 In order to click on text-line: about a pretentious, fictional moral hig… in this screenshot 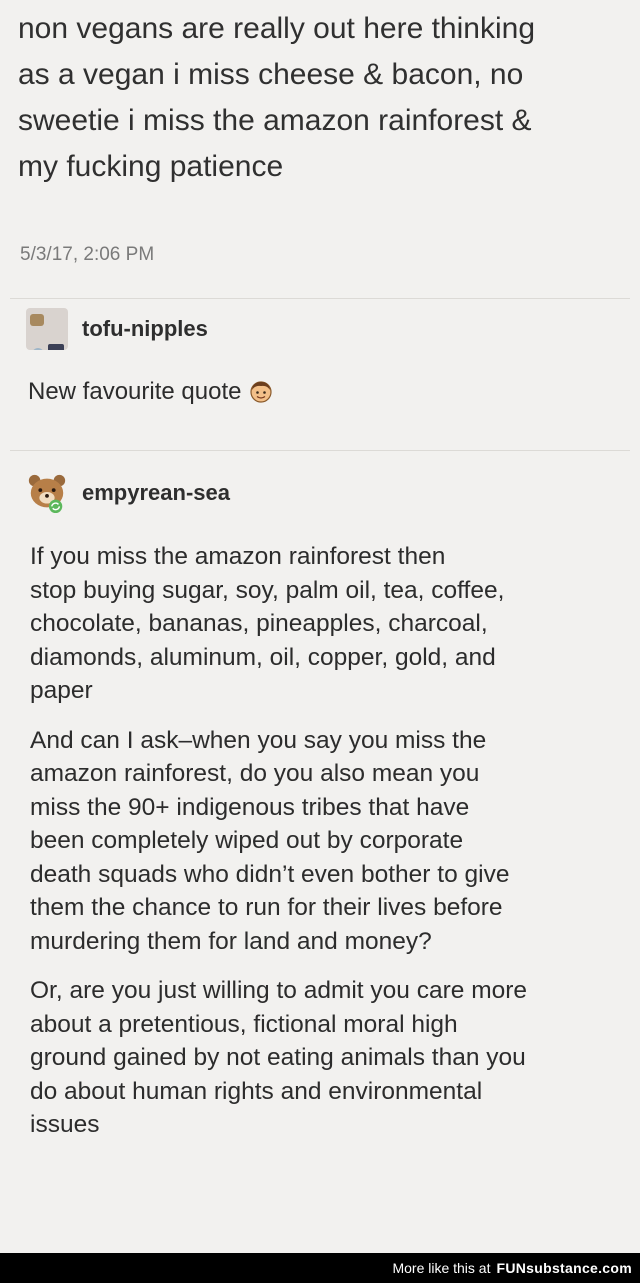, I will do `click(244, 1024)`.